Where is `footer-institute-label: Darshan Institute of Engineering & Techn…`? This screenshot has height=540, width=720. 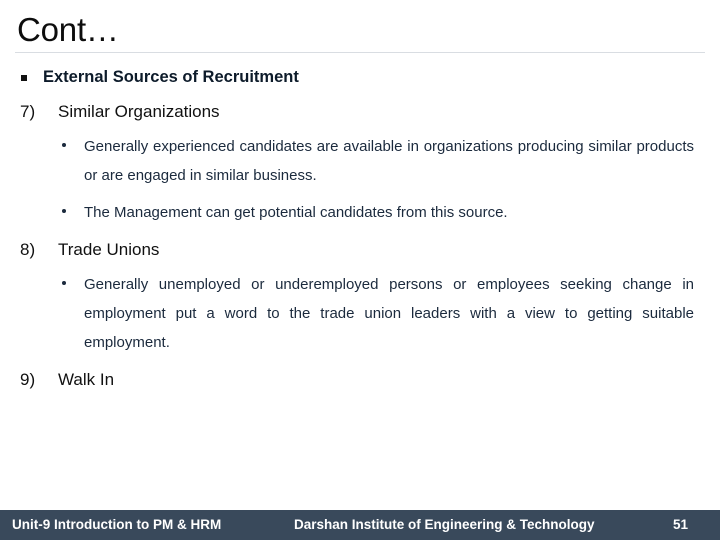
footer-institute-label: Darshan Institute of Engineering & Techn… is located at coordinates (444, 524).